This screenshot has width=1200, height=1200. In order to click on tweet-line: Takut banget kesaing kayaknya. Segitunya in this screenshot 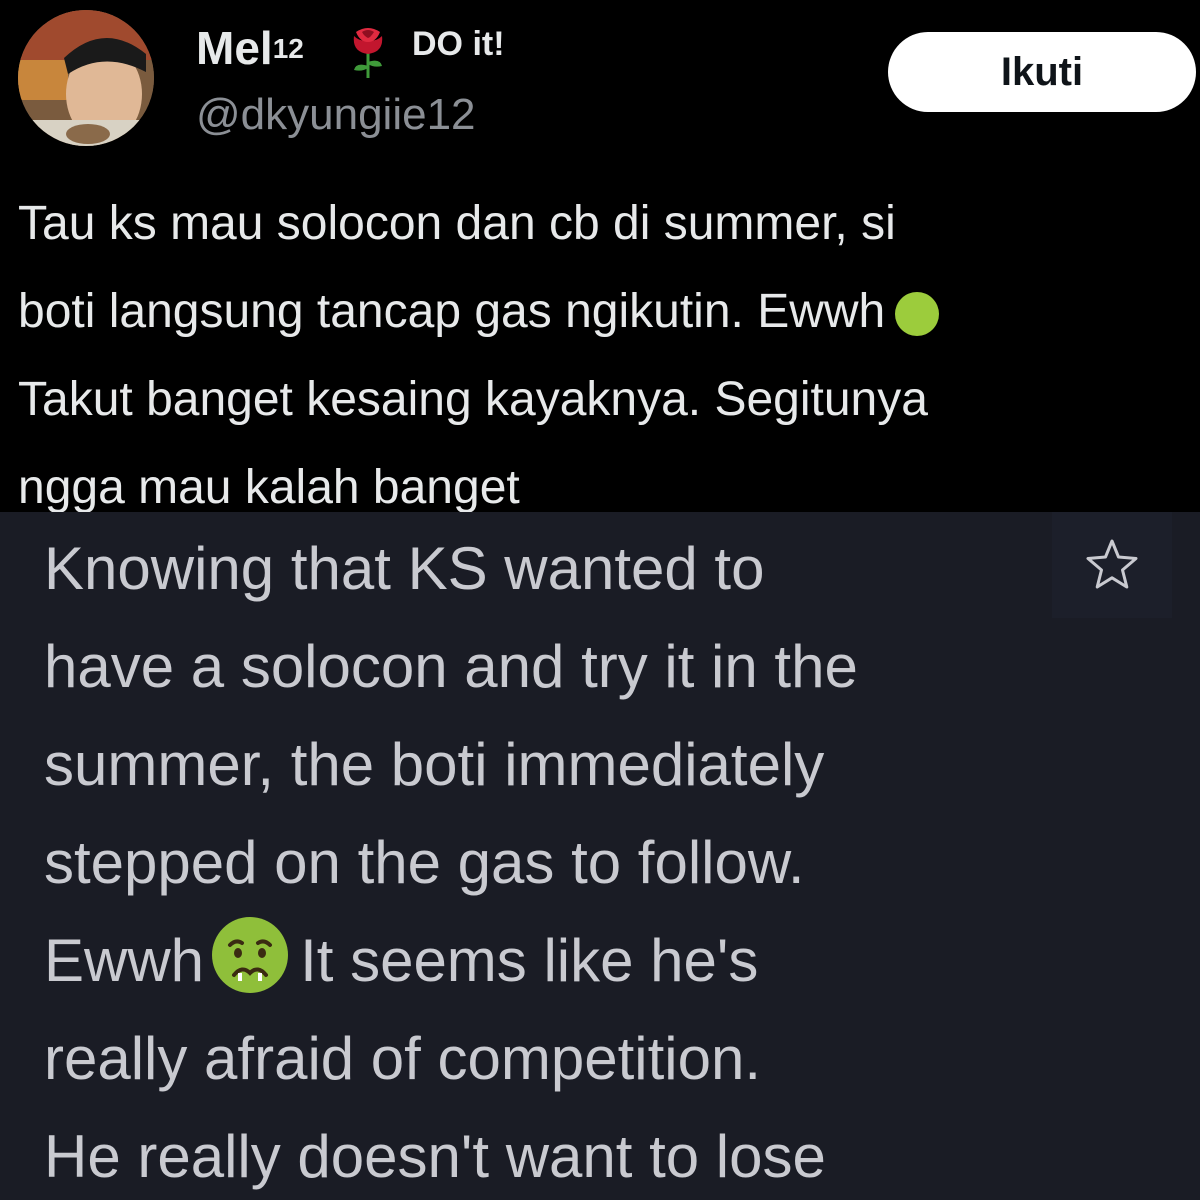, I will do `click(473, 399)`.